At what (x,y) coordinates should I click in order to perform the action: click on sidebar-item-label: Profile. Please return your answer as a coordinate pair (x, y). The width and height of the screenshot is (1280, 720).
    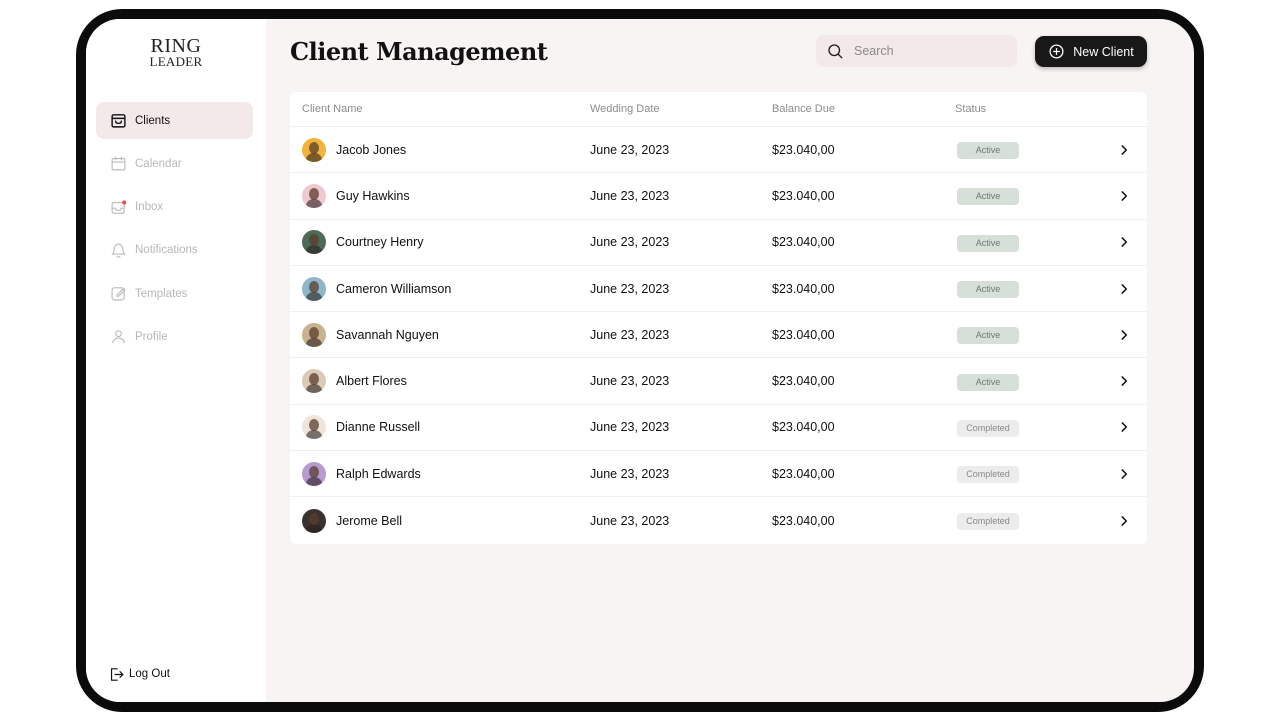
    Looking at the image, I should click on (151, 336).